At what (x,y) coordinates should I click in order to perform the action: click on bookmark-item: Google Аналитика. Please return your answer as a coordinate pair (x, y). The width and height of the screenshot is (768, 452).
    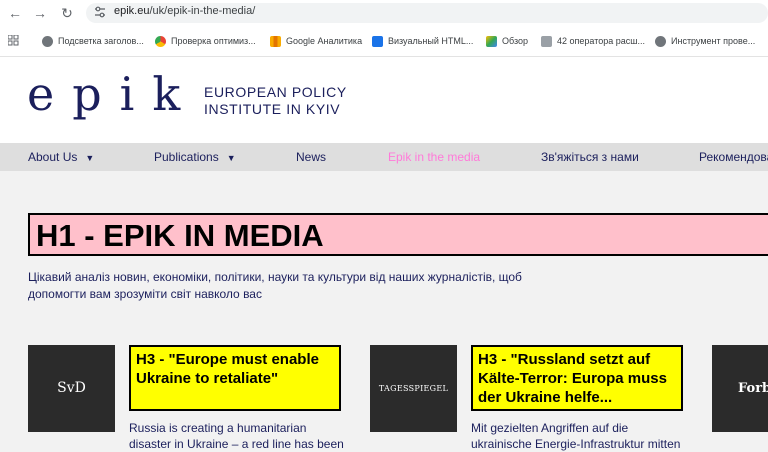
    Looking at the image, I should click on (316, 41).